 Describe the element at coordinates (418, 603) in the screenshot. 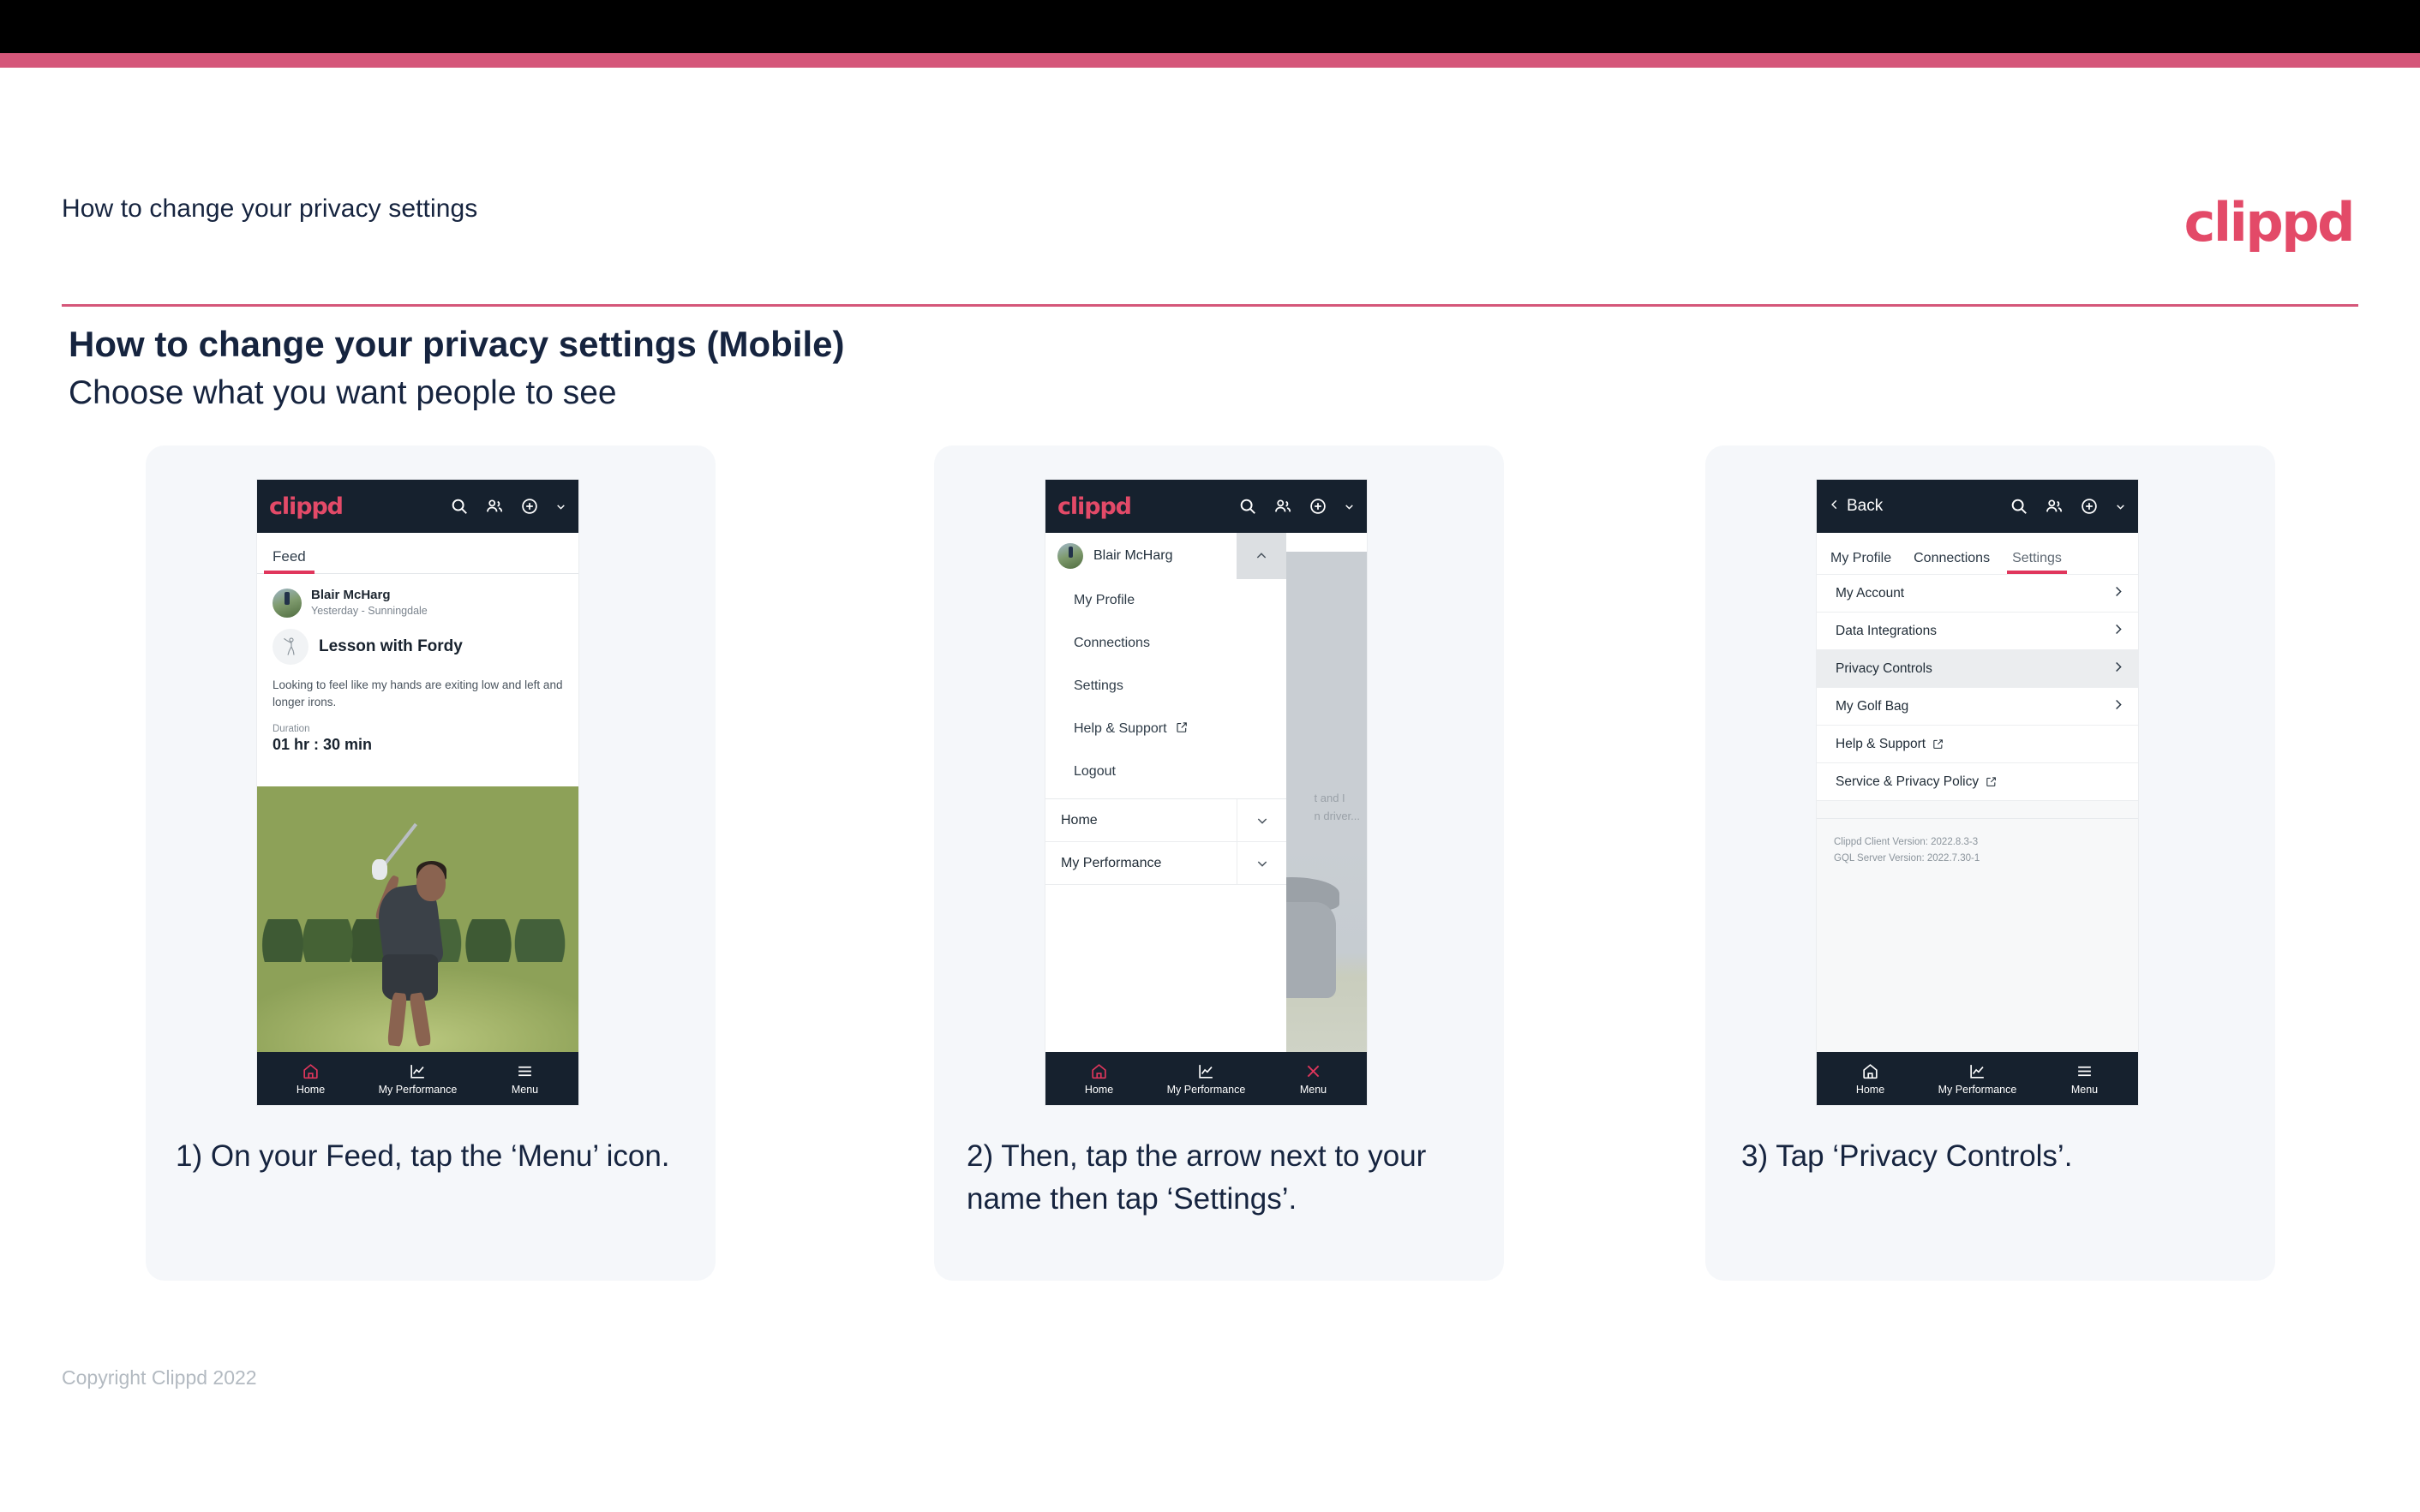

I see `post-header: Blair McHarg Yesterday - Sunningdale` at that location.